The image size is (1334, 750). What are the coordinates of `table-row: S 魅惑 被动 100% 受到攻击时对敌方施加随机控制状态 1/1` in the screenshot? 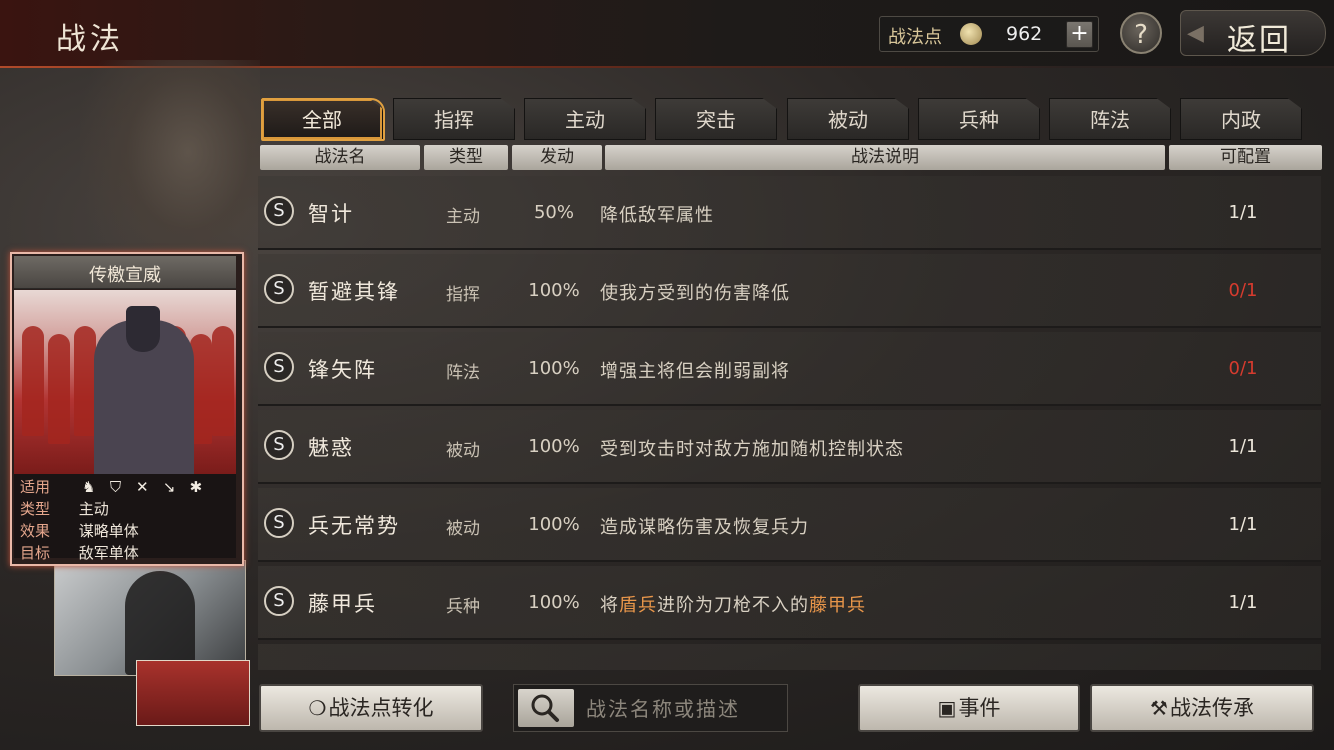 It's located at (789, 447).